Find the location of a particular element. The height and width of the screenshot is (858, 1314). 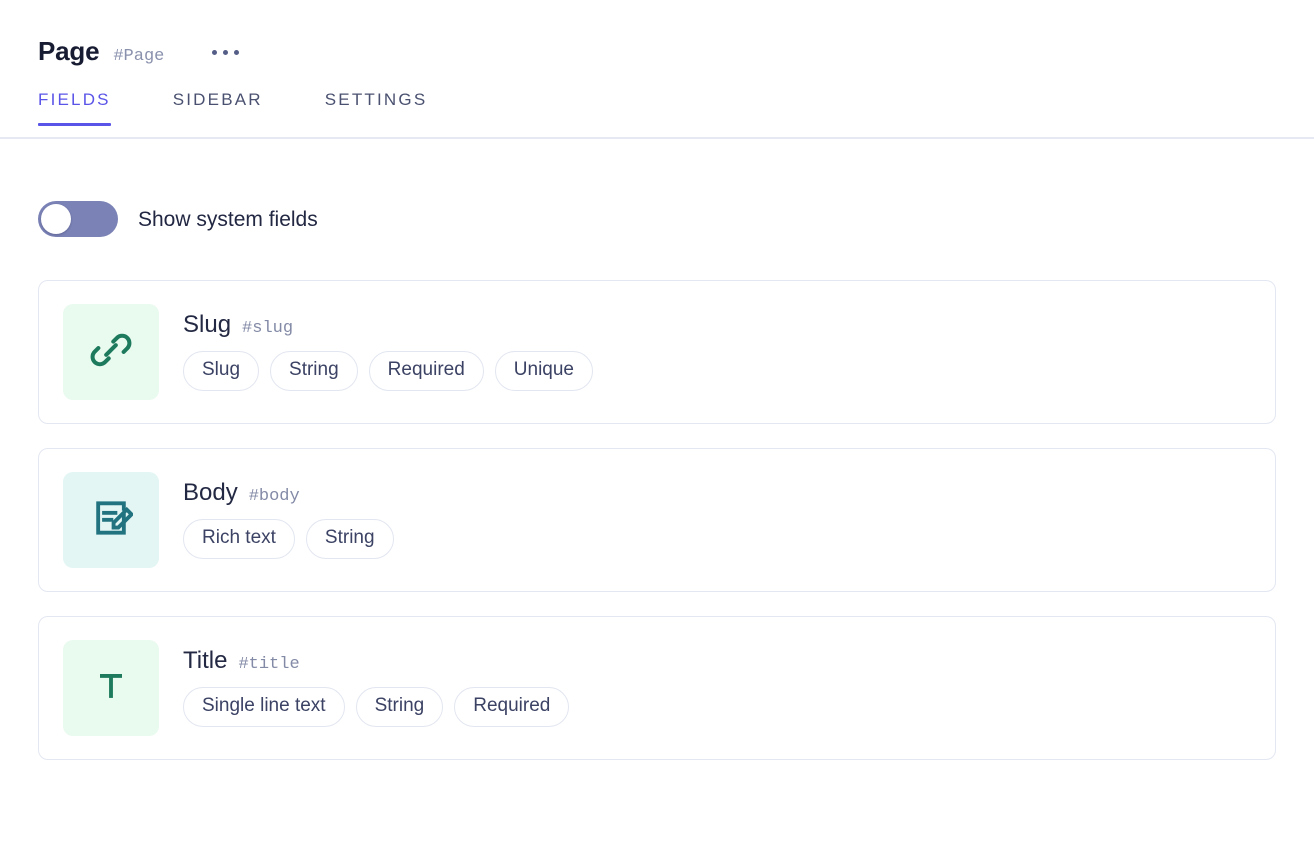

field-name-row: Title #title is located at coordinates (376, 661).